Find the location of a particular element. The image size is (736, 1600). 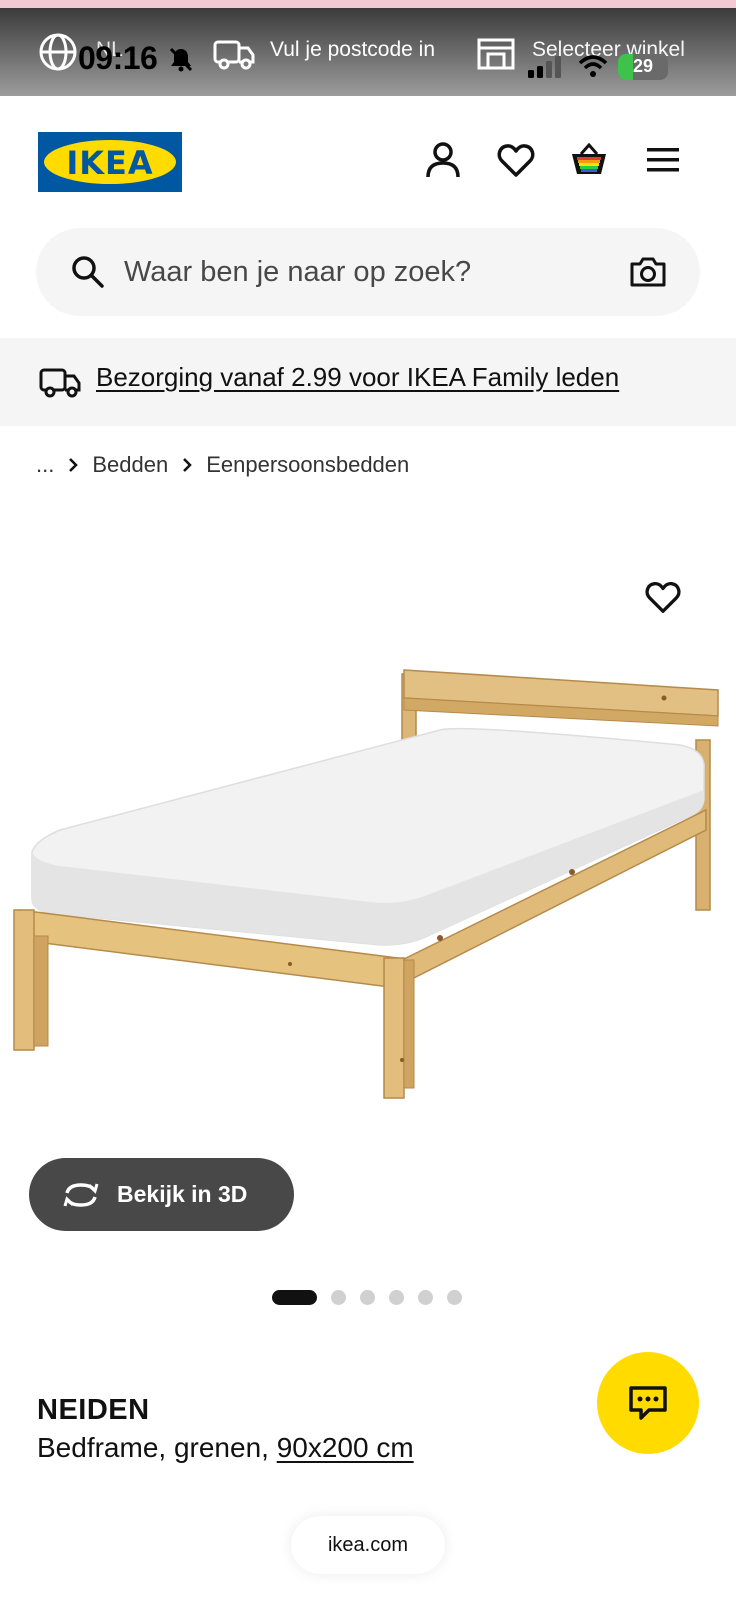

product-description: Bedframe, grenen, 90x200 cm is located at coordinates (225, 1448).